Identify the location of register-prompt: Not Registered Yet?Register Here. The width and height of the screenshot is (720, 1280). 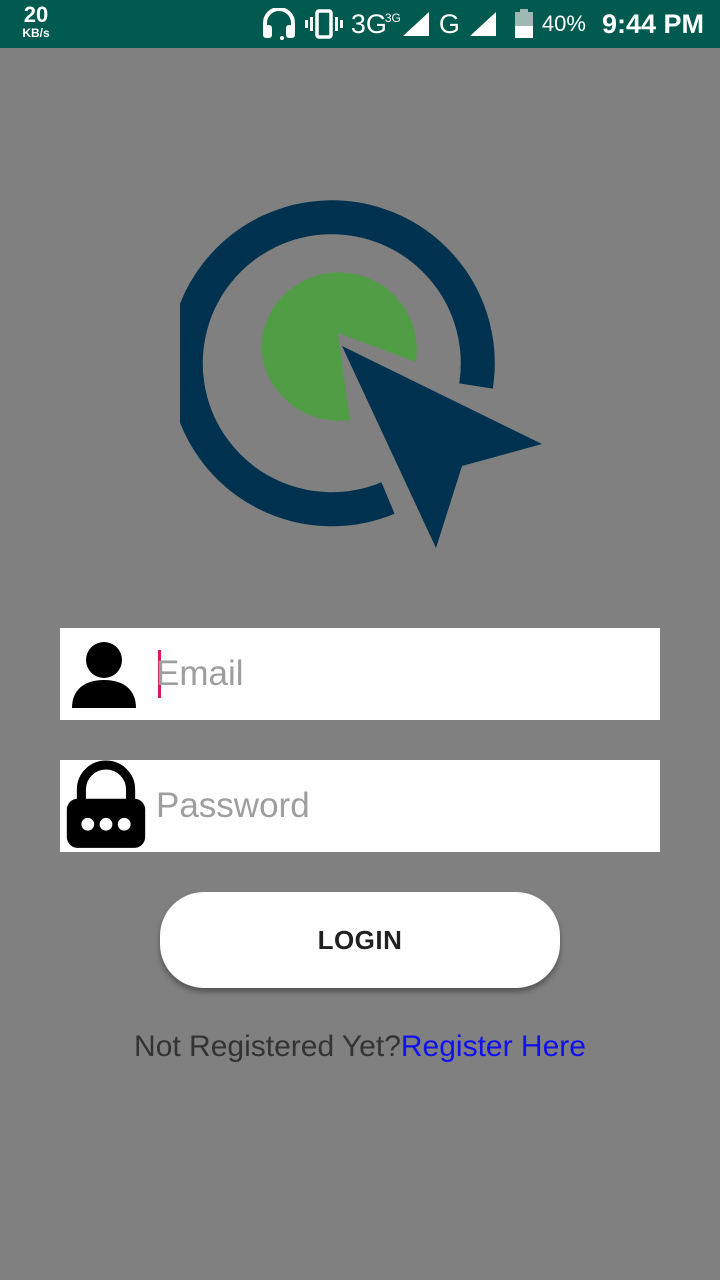
(360, 1047).